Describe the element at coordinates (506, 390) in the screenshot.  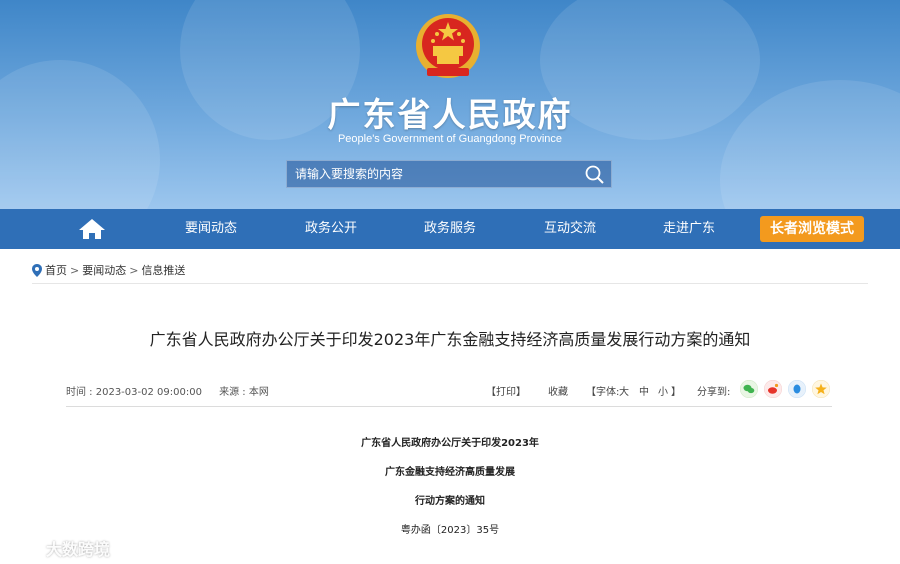
I see `print-button: 【打印】` at that location.